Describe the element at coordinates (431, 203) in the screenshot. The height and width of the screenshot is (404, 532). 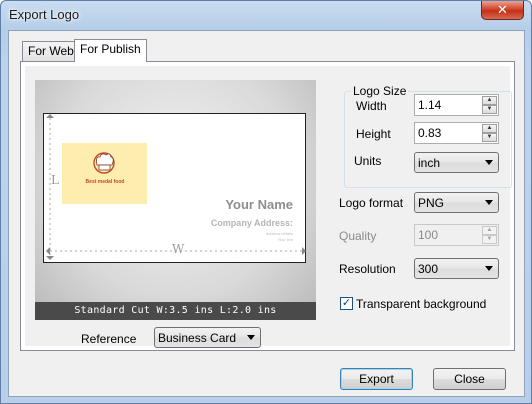
I see `logo-format-value: PNG` at that location.